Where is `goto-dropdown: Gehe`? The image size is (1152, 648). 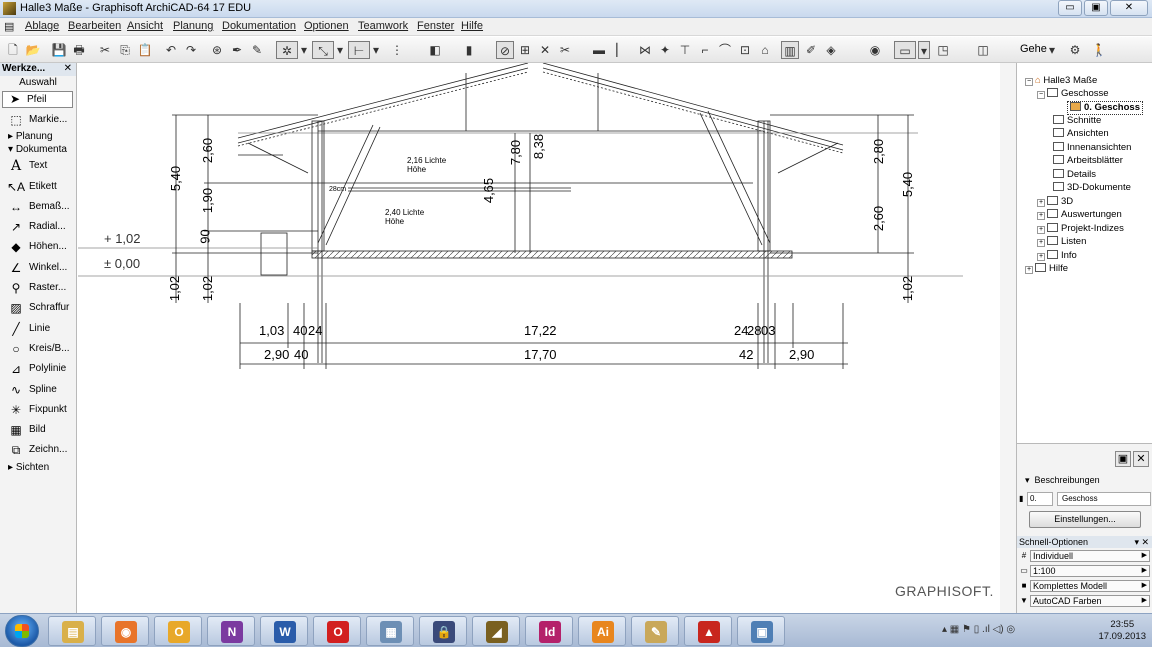
goto-dropdown: Gehe is located at coordinates (1033, 49).